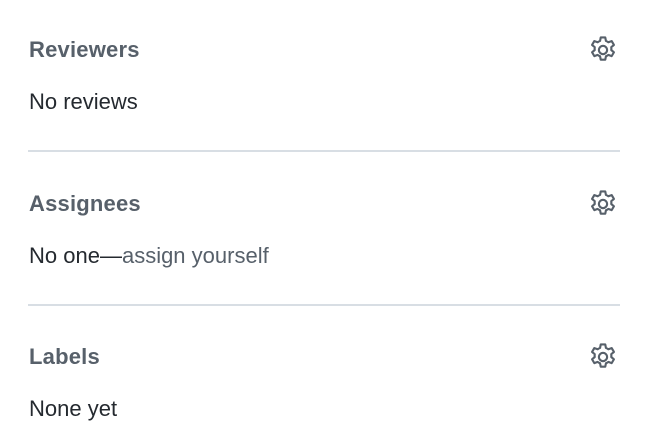 The height and width of the screenshot is (446, 666). I want to click on reviewers-settings-button, so click(603, 50).